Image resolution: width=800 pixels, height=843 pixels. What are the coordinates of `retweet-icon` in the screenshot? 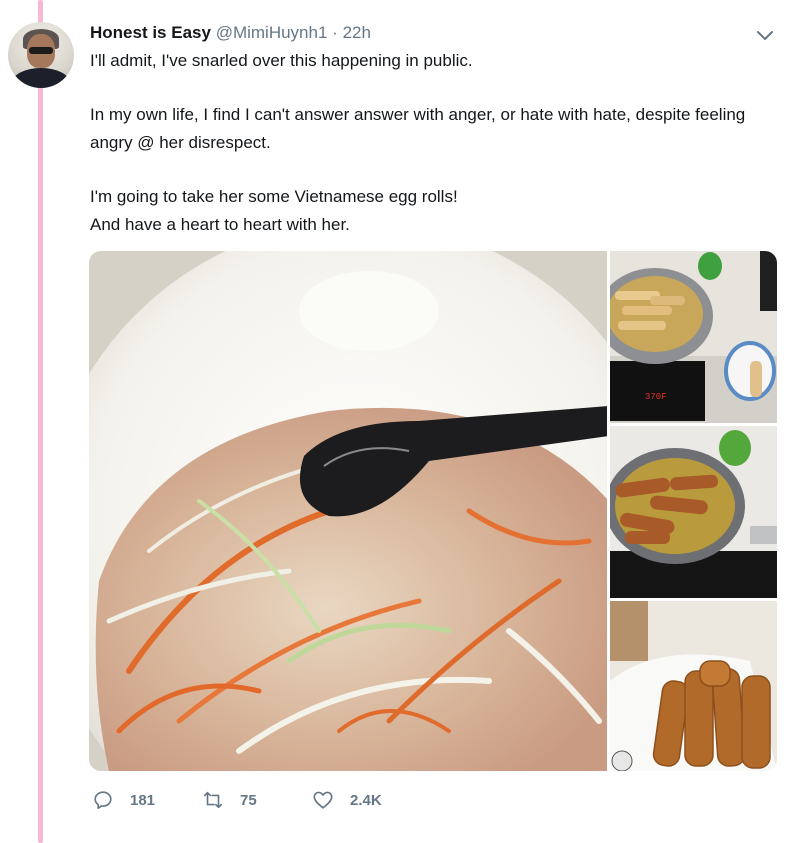 It's located at (213, 800).